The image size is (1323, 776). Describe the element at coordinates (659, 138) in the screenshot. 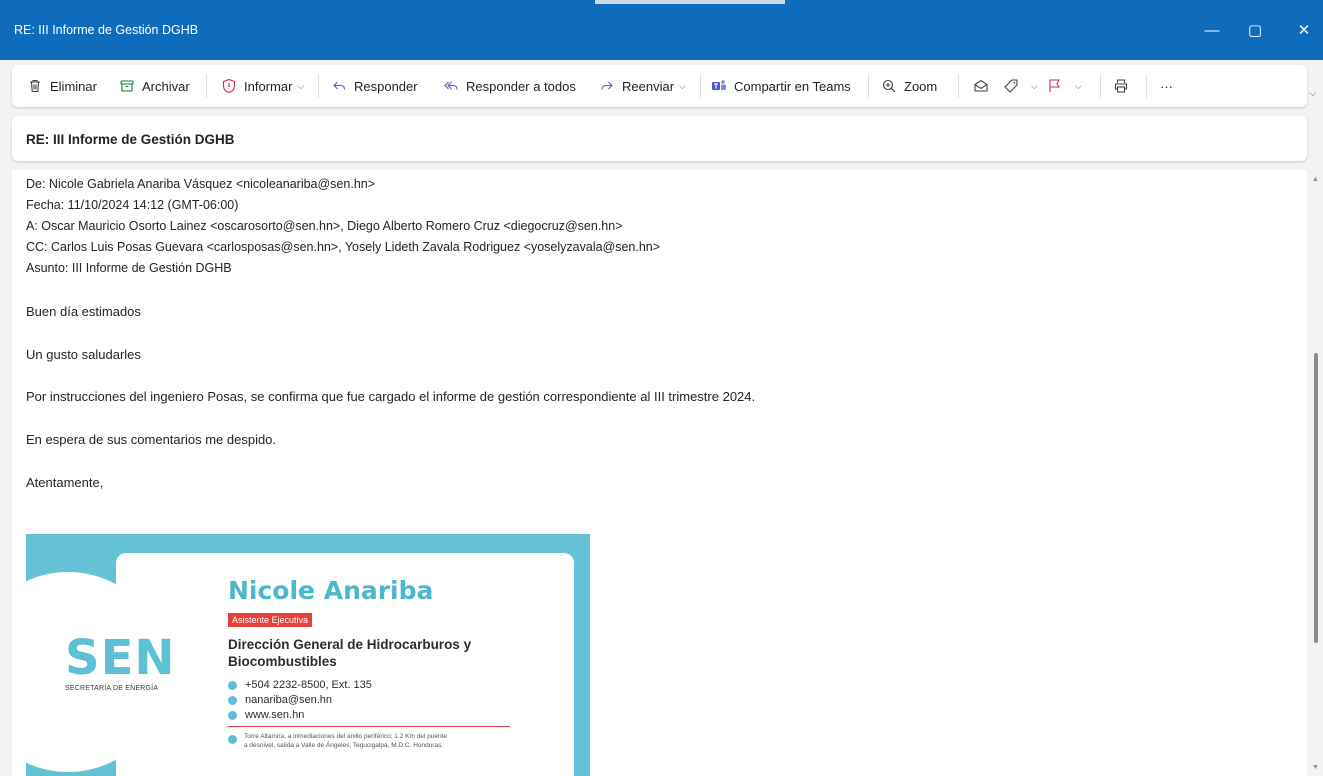

I see `subject-header: RE: III Informe de Gestión DGHB` at that location.